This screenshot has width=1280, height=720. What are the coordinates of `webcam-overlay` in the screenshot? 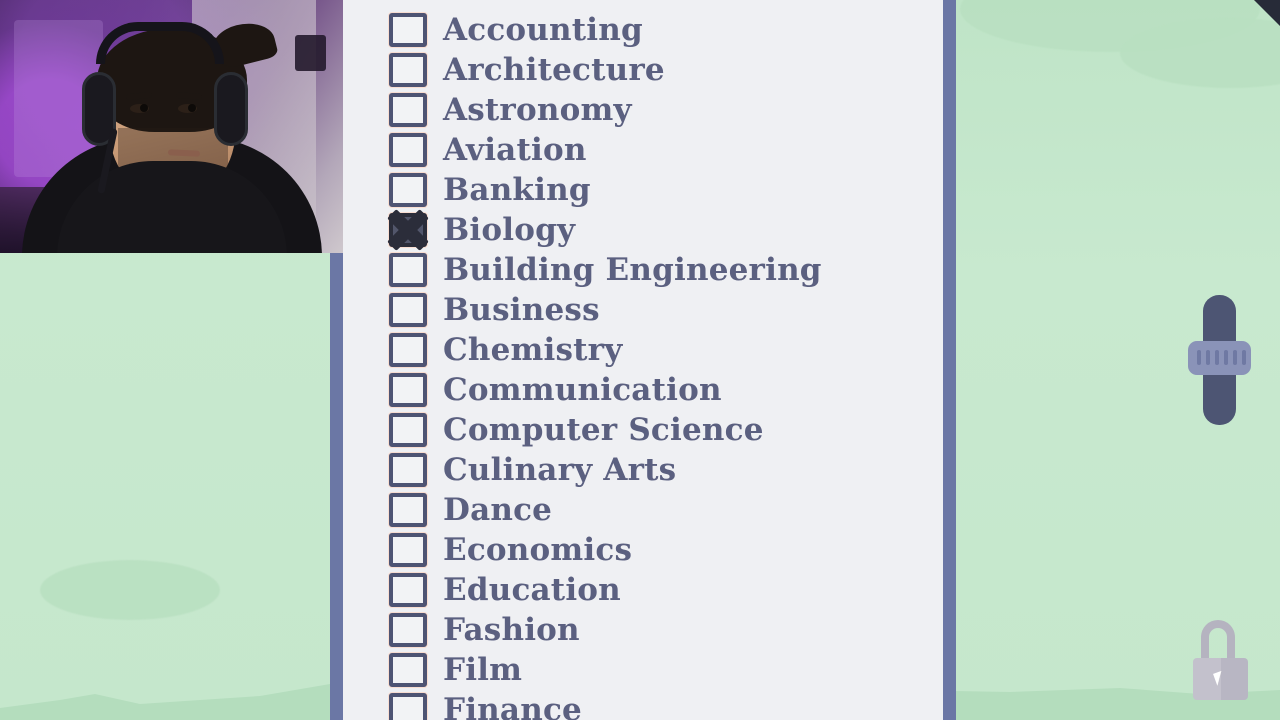 It's located at (171, 126).